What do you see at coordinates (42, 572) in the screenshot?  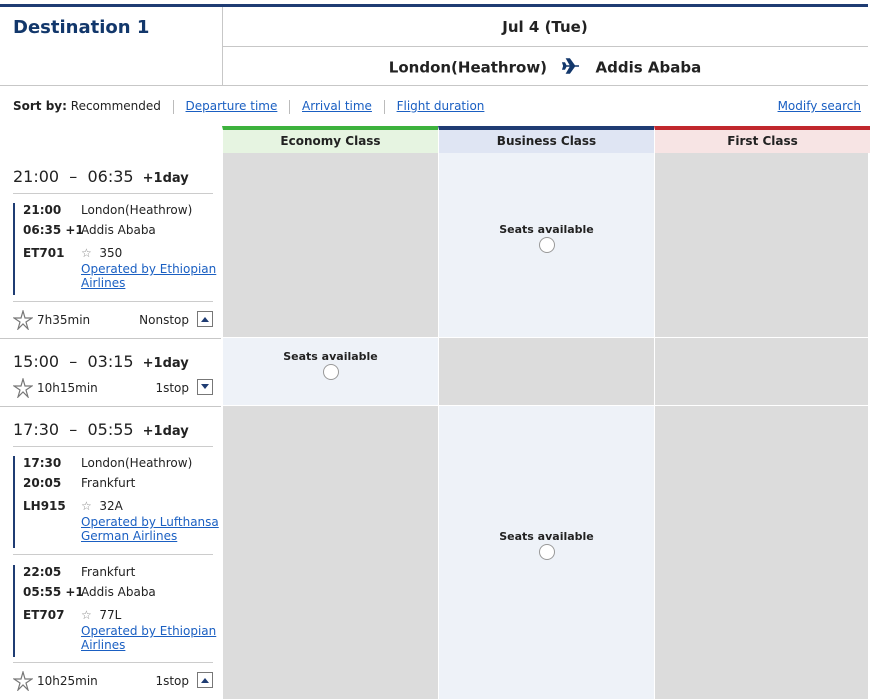 I see `segment-dep-time: 22:05` at bounding box center [42, 572].